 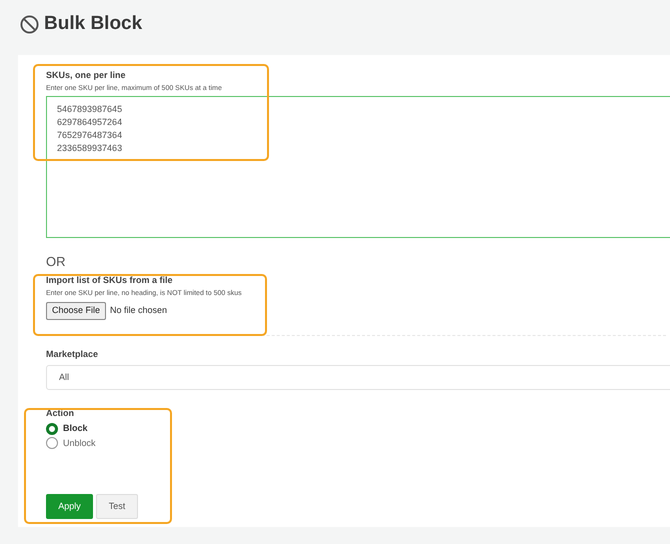 What do you see at coordinates (93, 24) in the screenshot?
I see `page-title: Bulk Block` at bounding box center [93, 24].